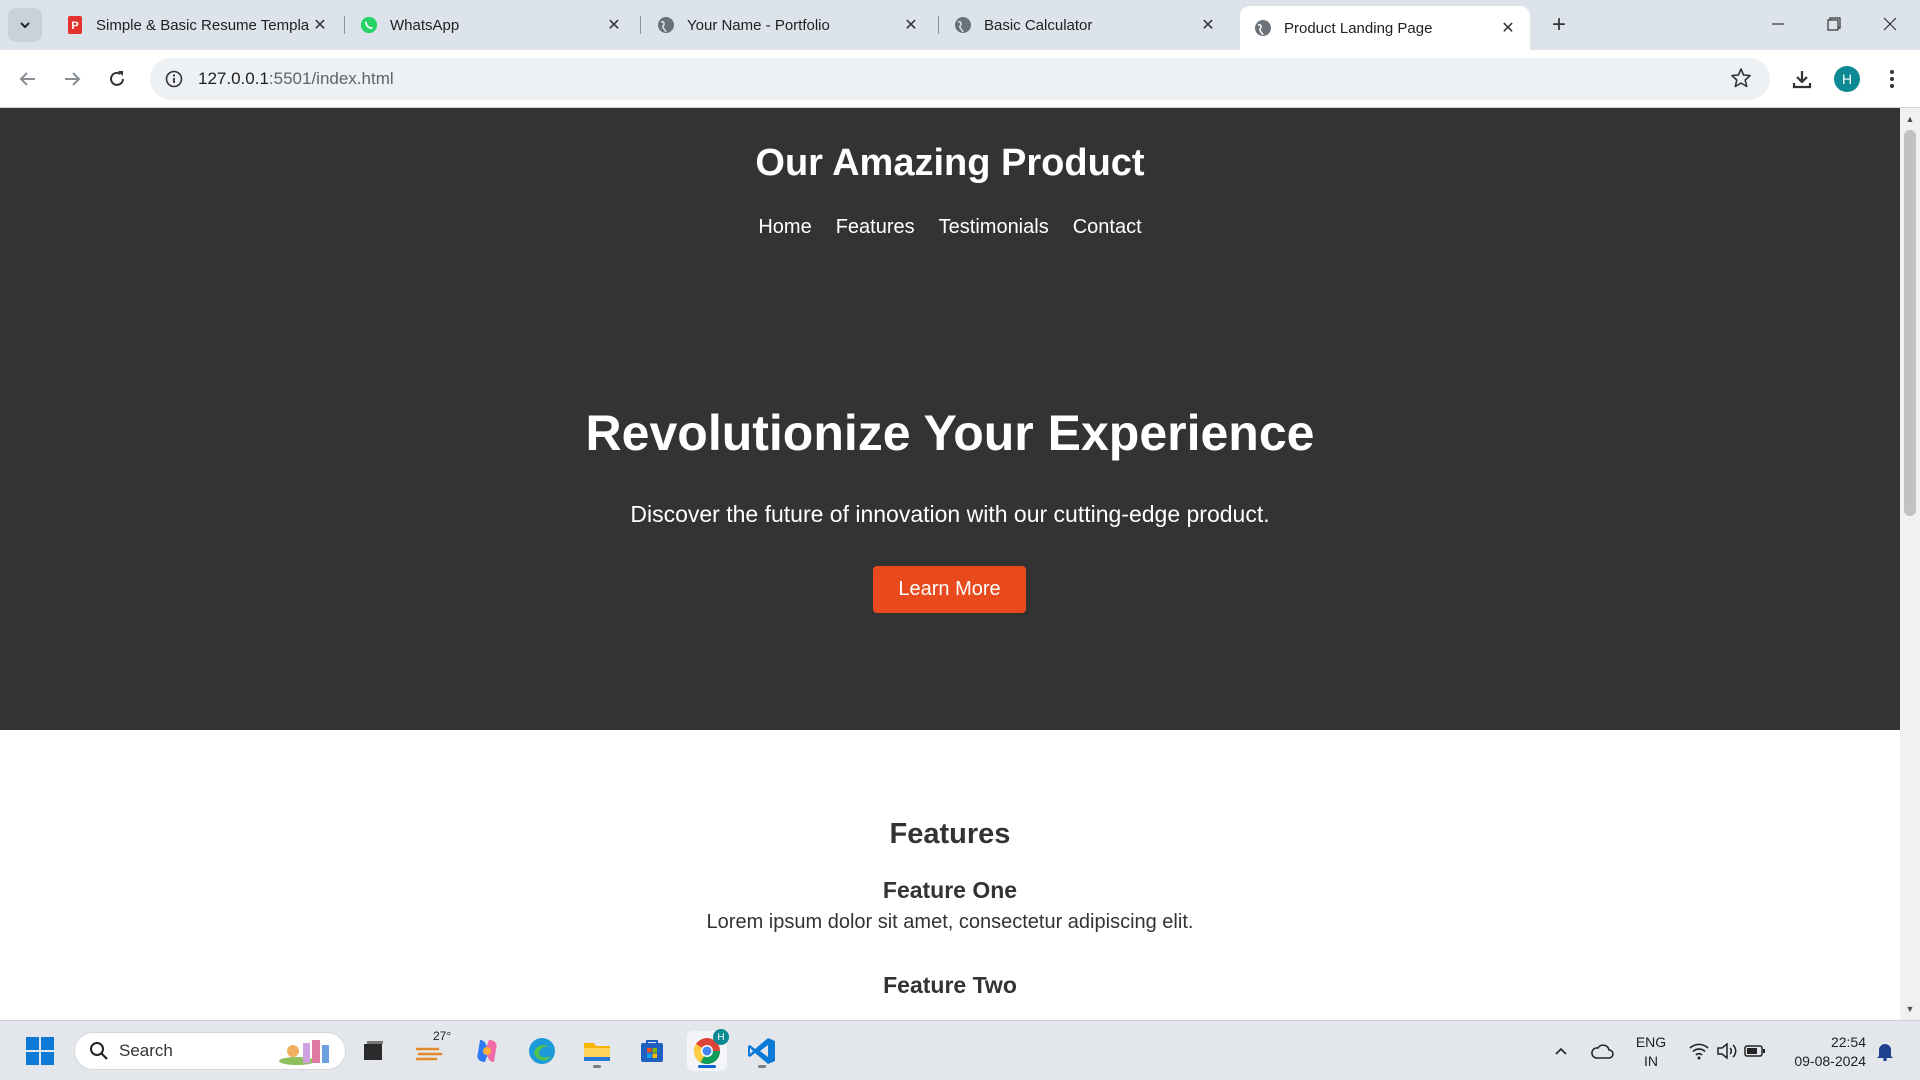 The image size is (1920, 1080). Describe the element at coordinates (960, 1050) in the screenshot. I see `taskbar: Search 27° H ENG IN 22:54 09-08-2024` at that location.